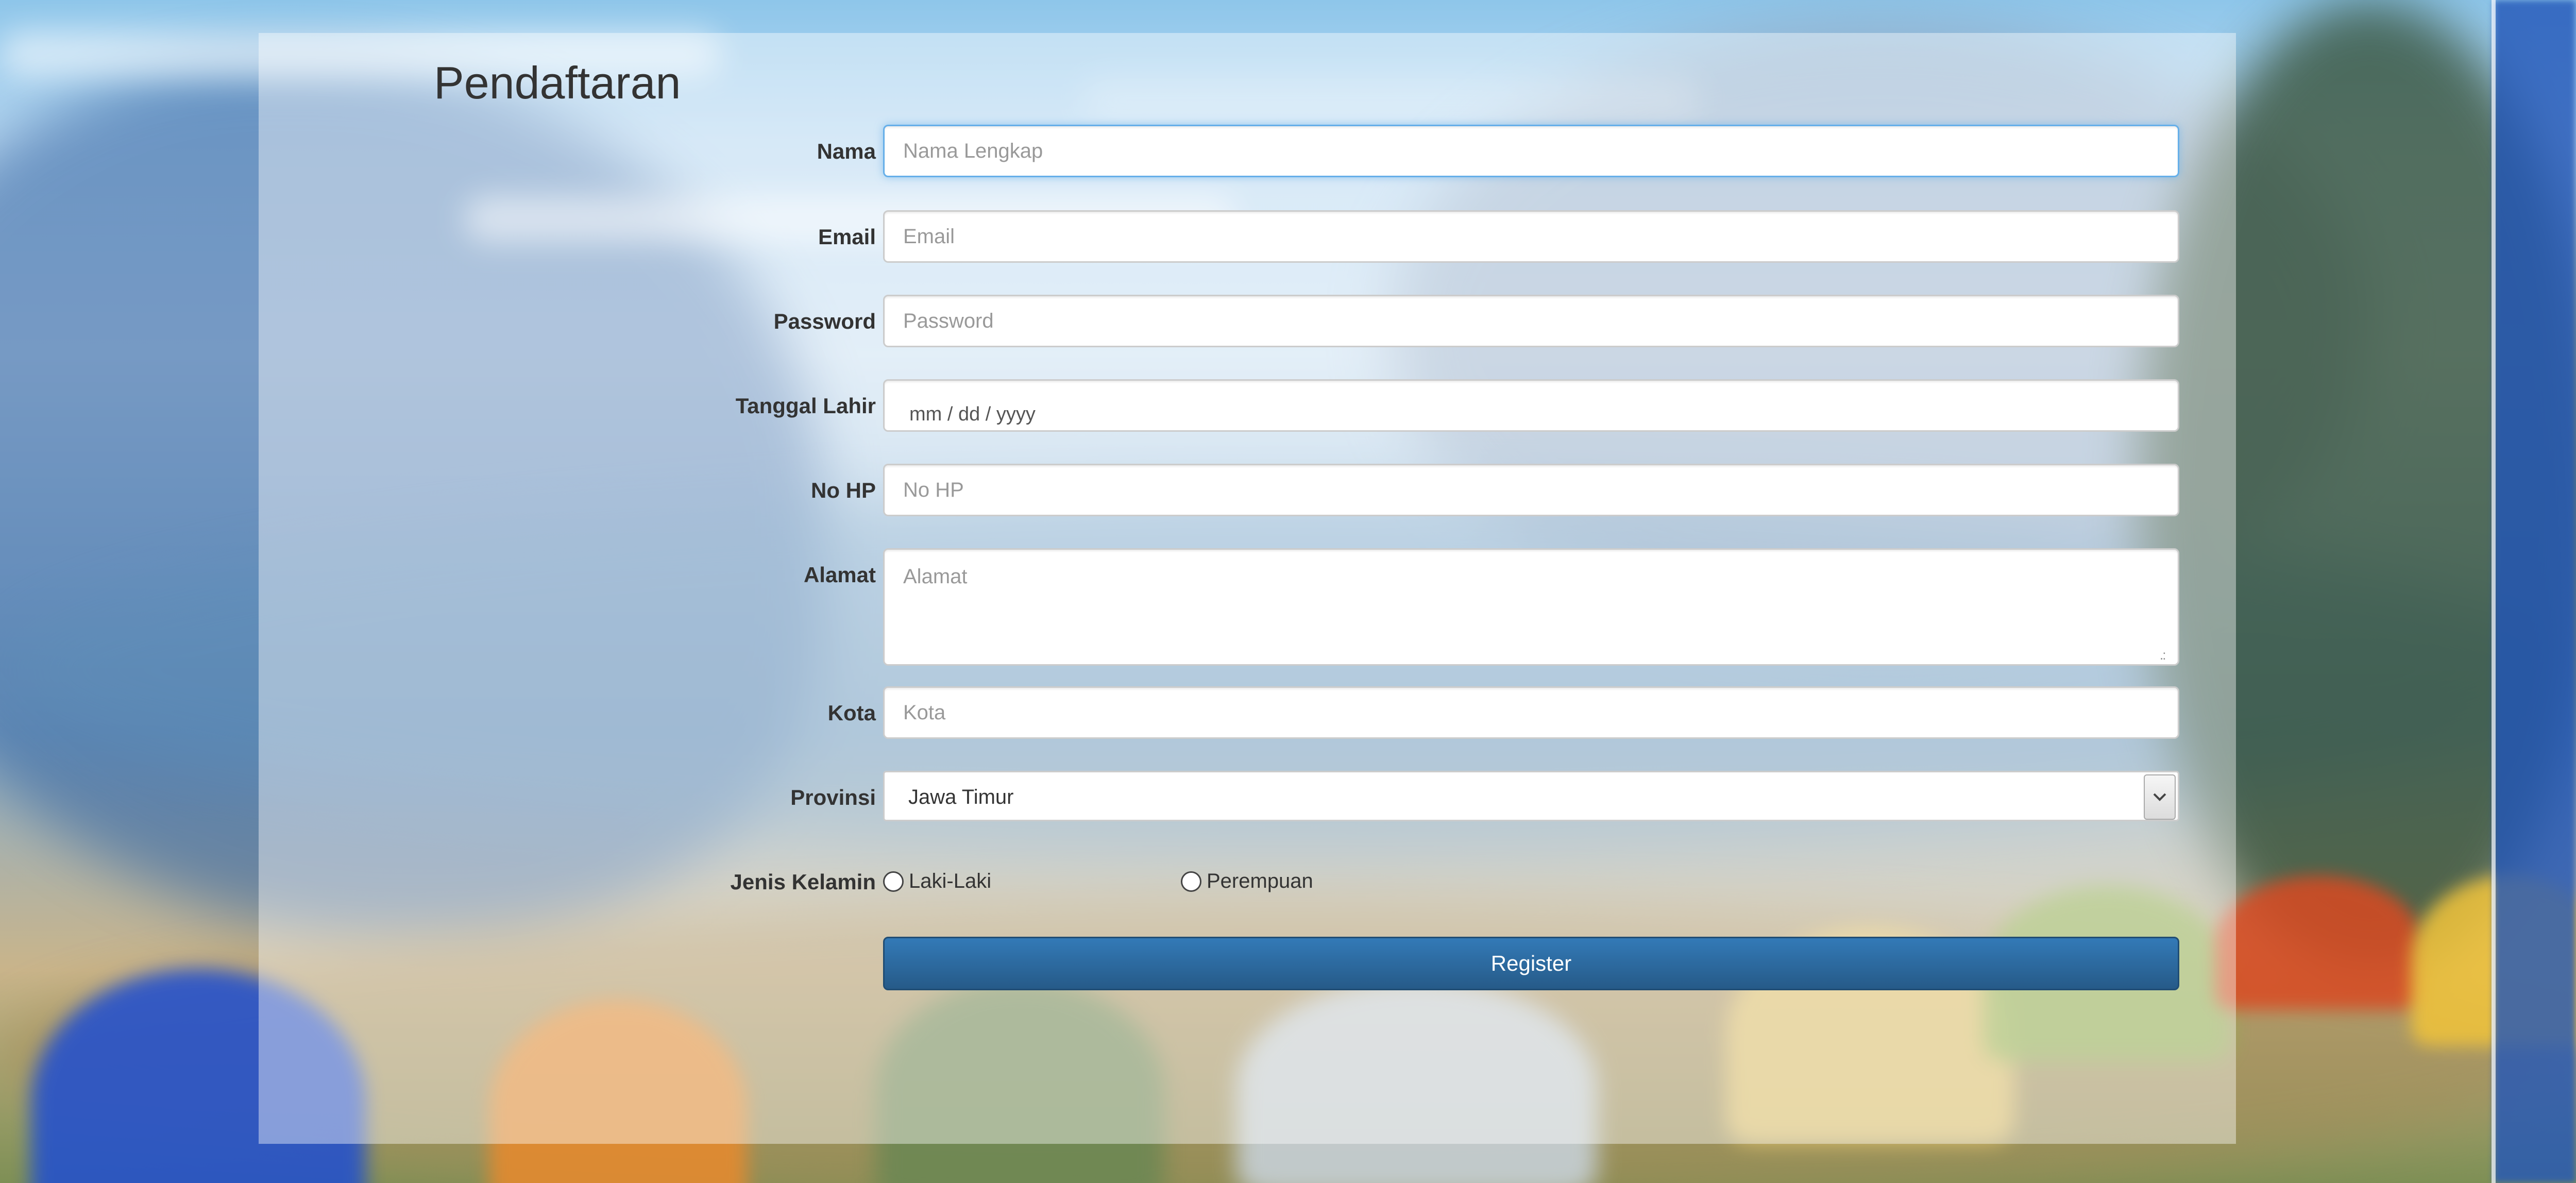 Image resolution: width=2576 pixels, height=1183 pixels. Describe the element at coordinates (1531, 236) in the screenshot. I see `email-input` at that location.